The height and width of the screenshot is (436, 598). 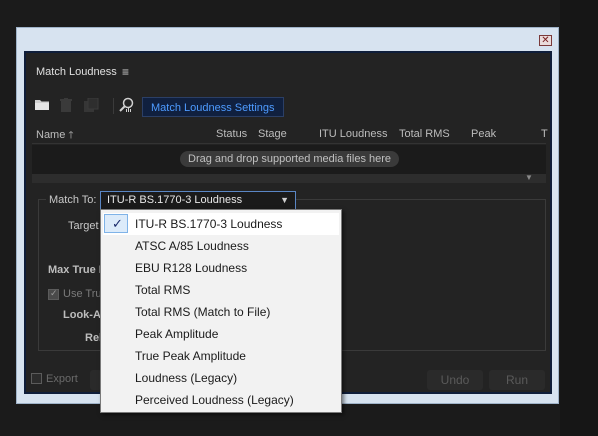 What do you see at coordinates (76, 72) in the screenshot?
I see `panel-title: Match Loudness` at bounding box center [76, 72].